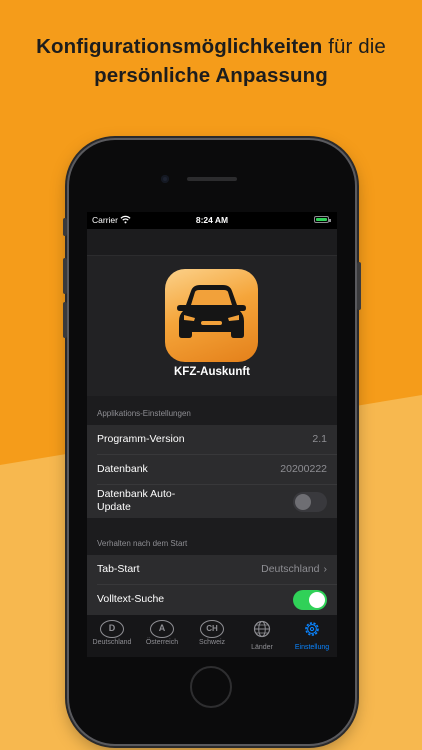  What do you see at coordinates (310, 502) in the screenshot?
I see `auto-update-toggle` at bounding box center [310, 502].